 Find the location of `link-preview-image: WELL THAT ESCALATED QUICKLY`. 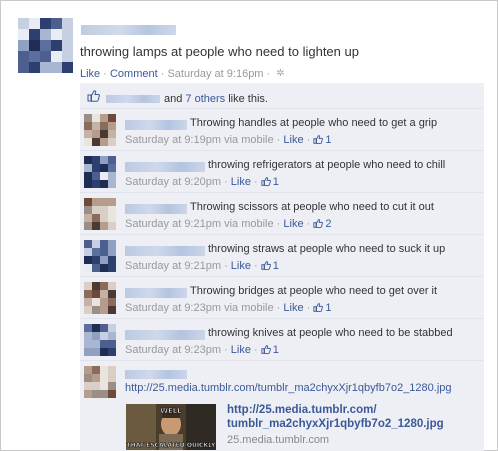

link-preview-image: WELL THAT ESCALATED QUICKLY is located at coordinates (171, 427).